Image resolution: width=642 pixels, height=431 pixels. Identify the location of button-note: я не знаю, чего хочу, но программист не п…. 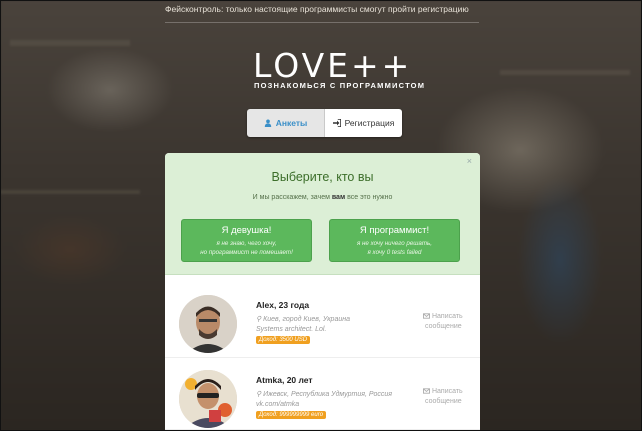
(246, 248).